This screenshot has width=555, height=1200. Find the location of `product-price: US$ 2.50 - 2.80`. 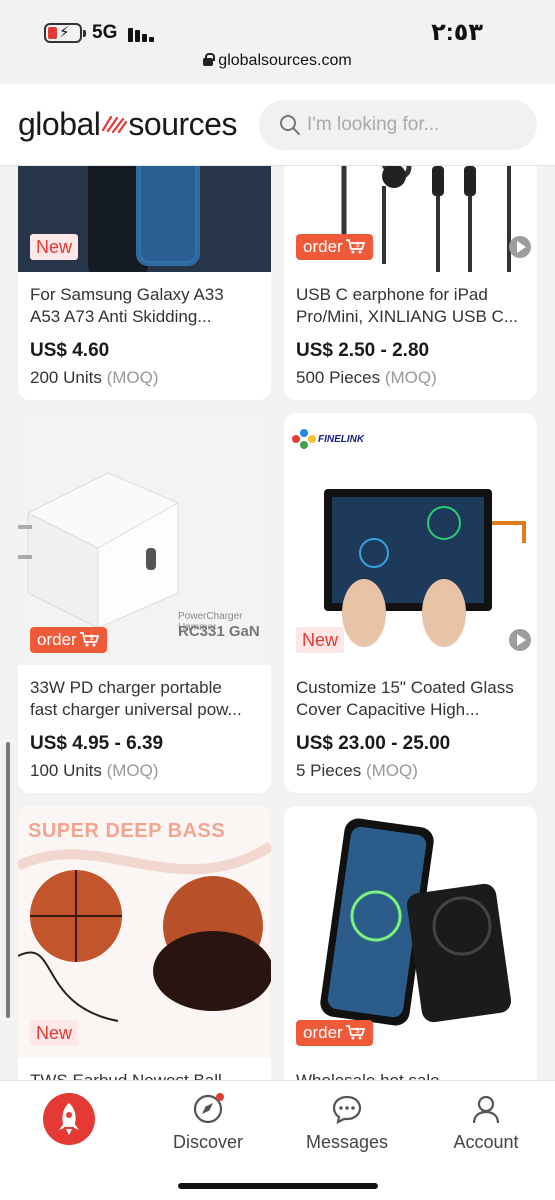

product-price: US$ 2.50 - 2.80 is located at coordinates (363, 350).